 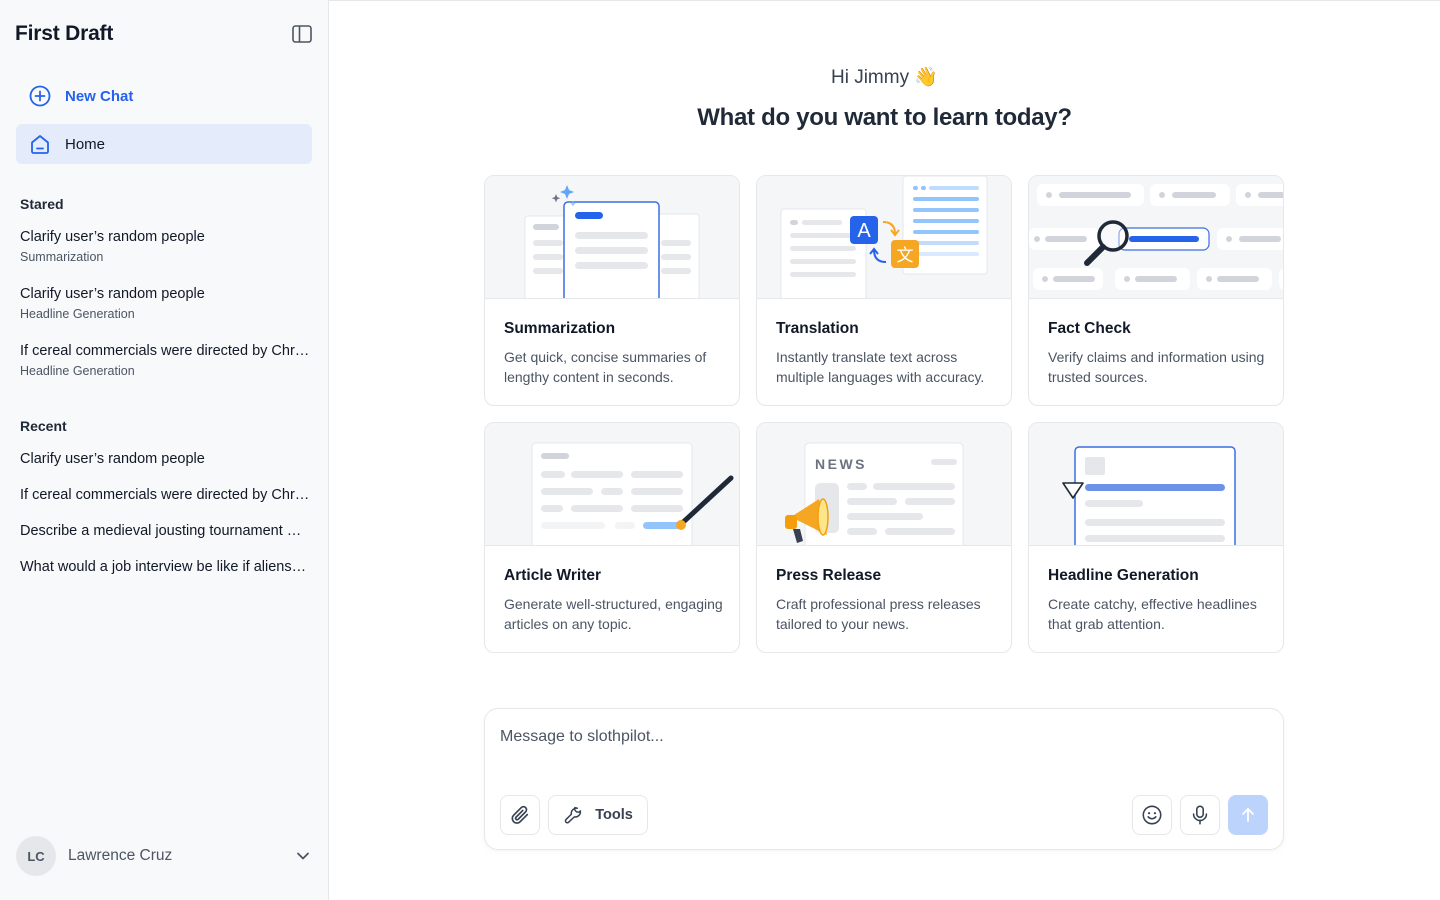 I want to click on new-chat-label: New Chat, so click(x=99, y=96).